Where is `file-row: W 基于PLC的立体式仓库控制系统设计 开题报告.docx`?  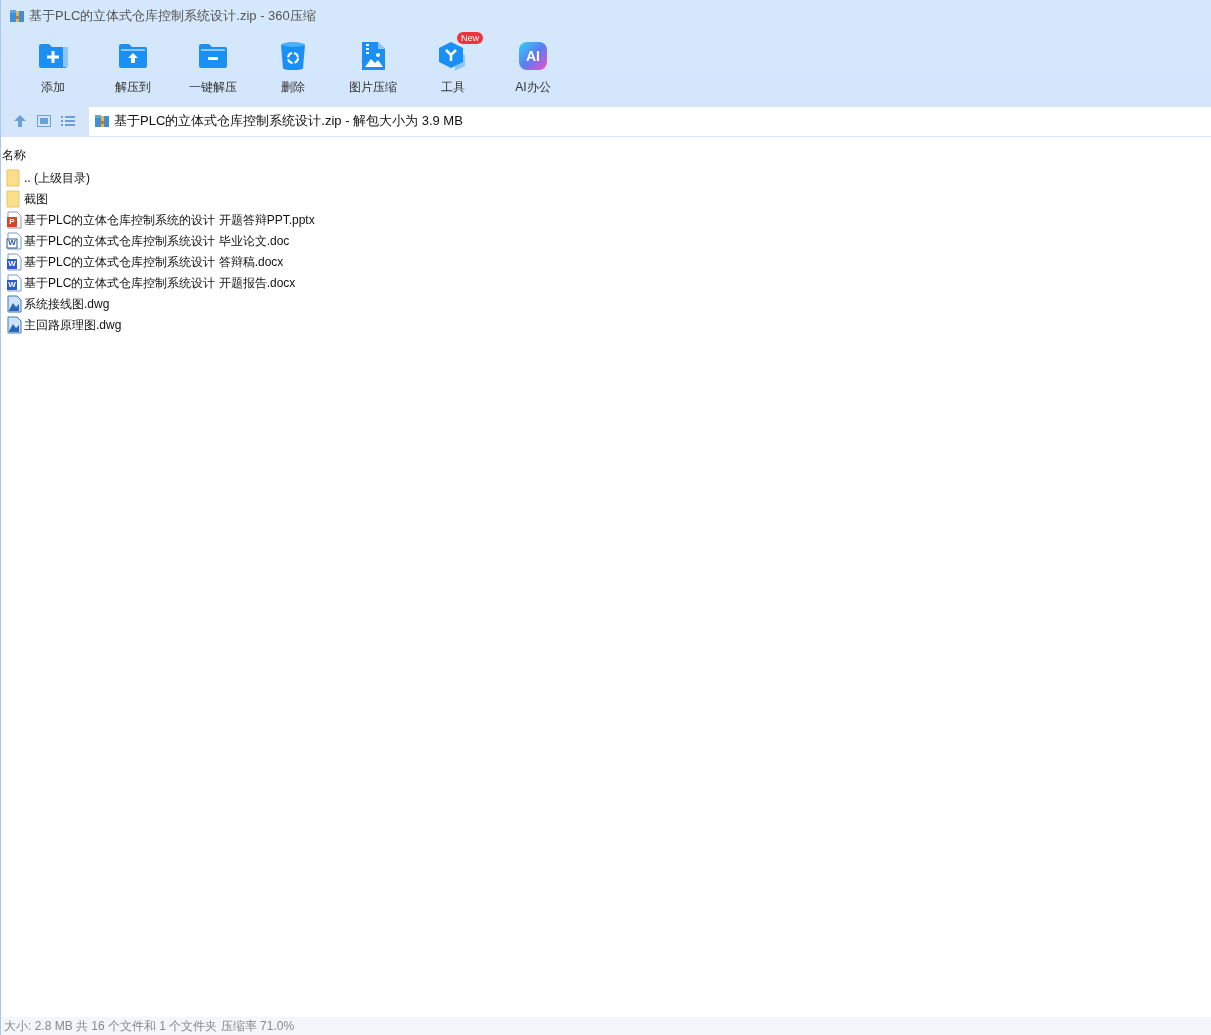 file-row: W 基于PLC的立体式仓库控制系统设计 开题报告.docx is located at coordinates (606, 282).